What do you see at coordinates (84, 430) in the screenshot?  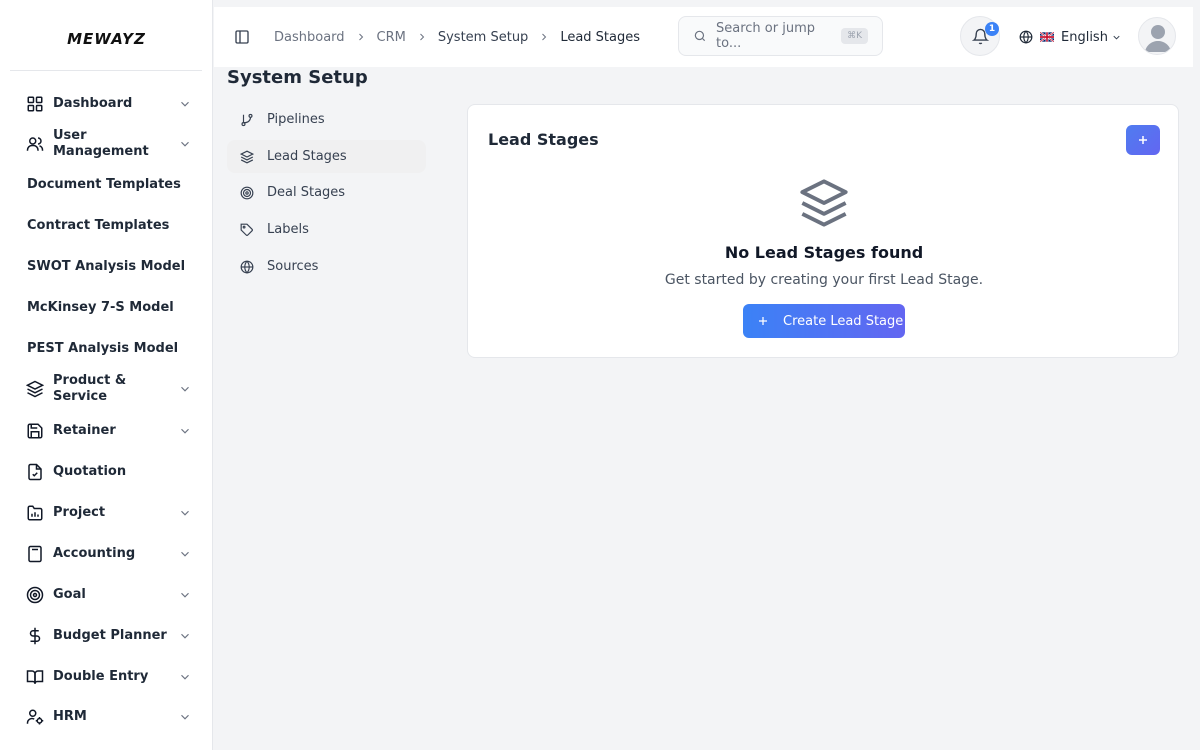 I see `sidebar-item-label: Retainer` at bounding box center [84, 430].